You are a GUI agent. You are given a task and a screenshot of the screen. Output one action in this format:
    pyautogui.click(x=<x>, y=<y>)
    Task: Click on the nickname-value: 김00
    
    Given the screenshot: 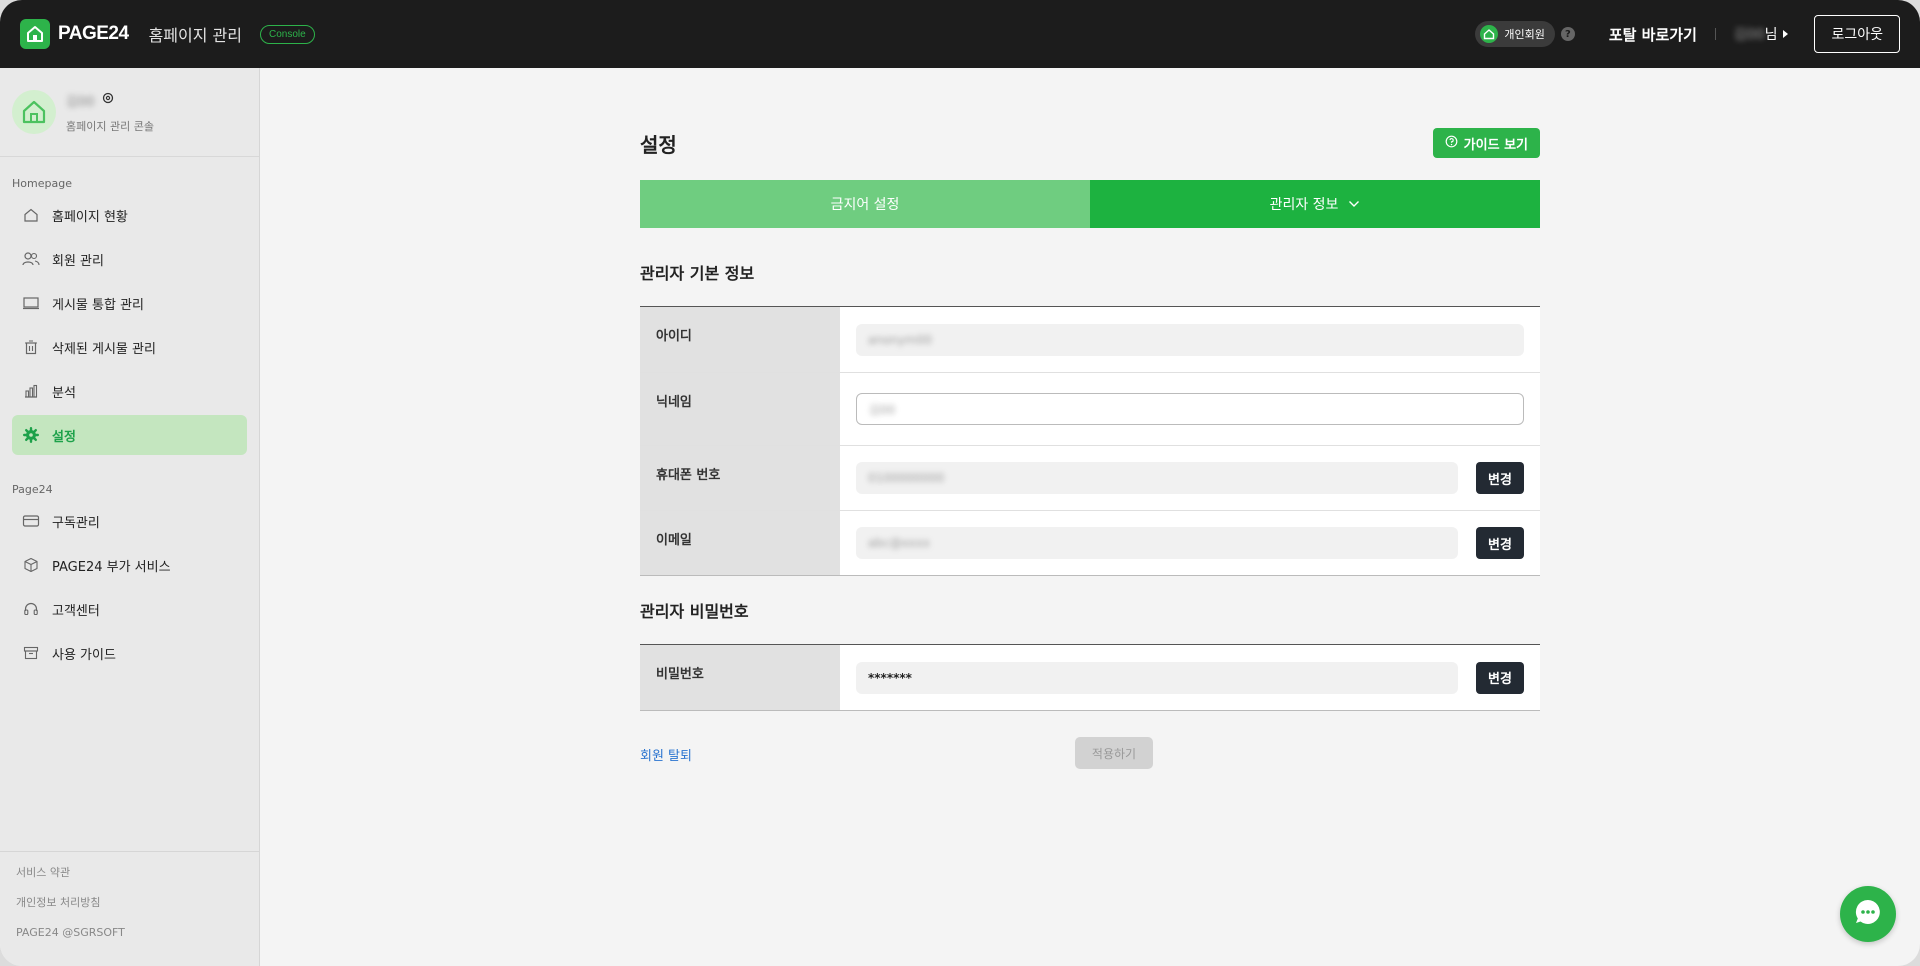 What is the action you would take?
    pyautogui.click(x=882, y=409)
    